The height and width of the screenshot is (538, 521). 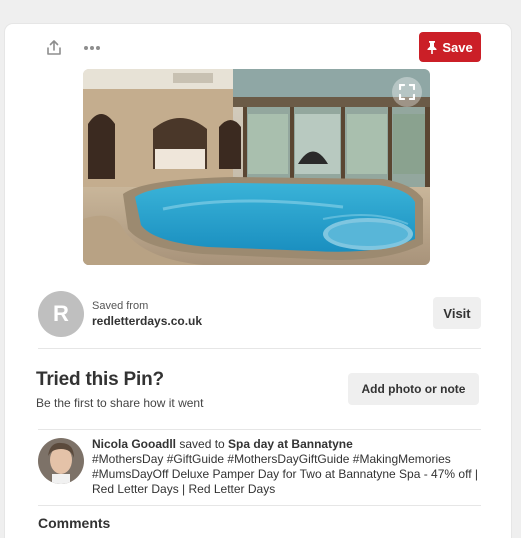 I want to click on saved-from-label: Saved from, so click(x=120, y=306).